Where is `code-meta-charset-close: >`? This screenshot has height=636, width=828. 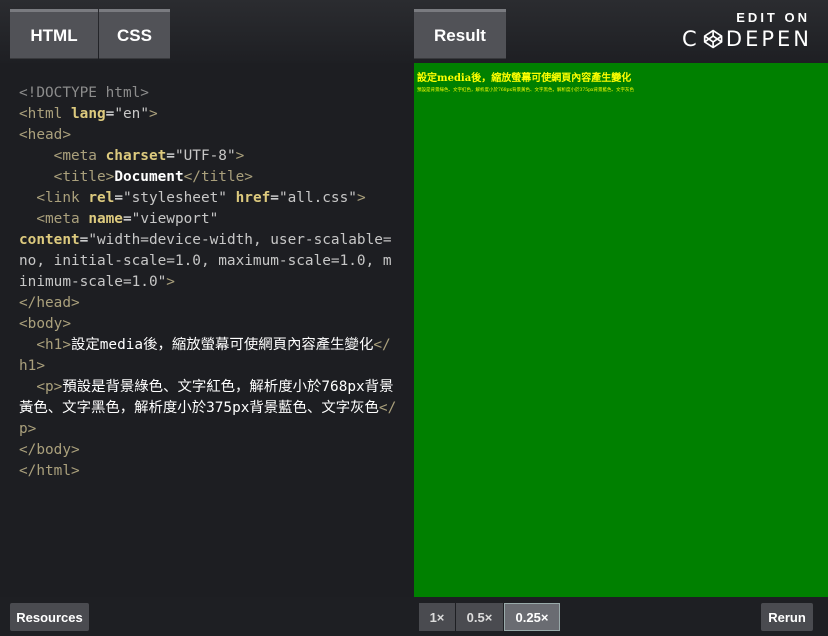 code-meta-charset-close: > is located at coordinates (240, 156).